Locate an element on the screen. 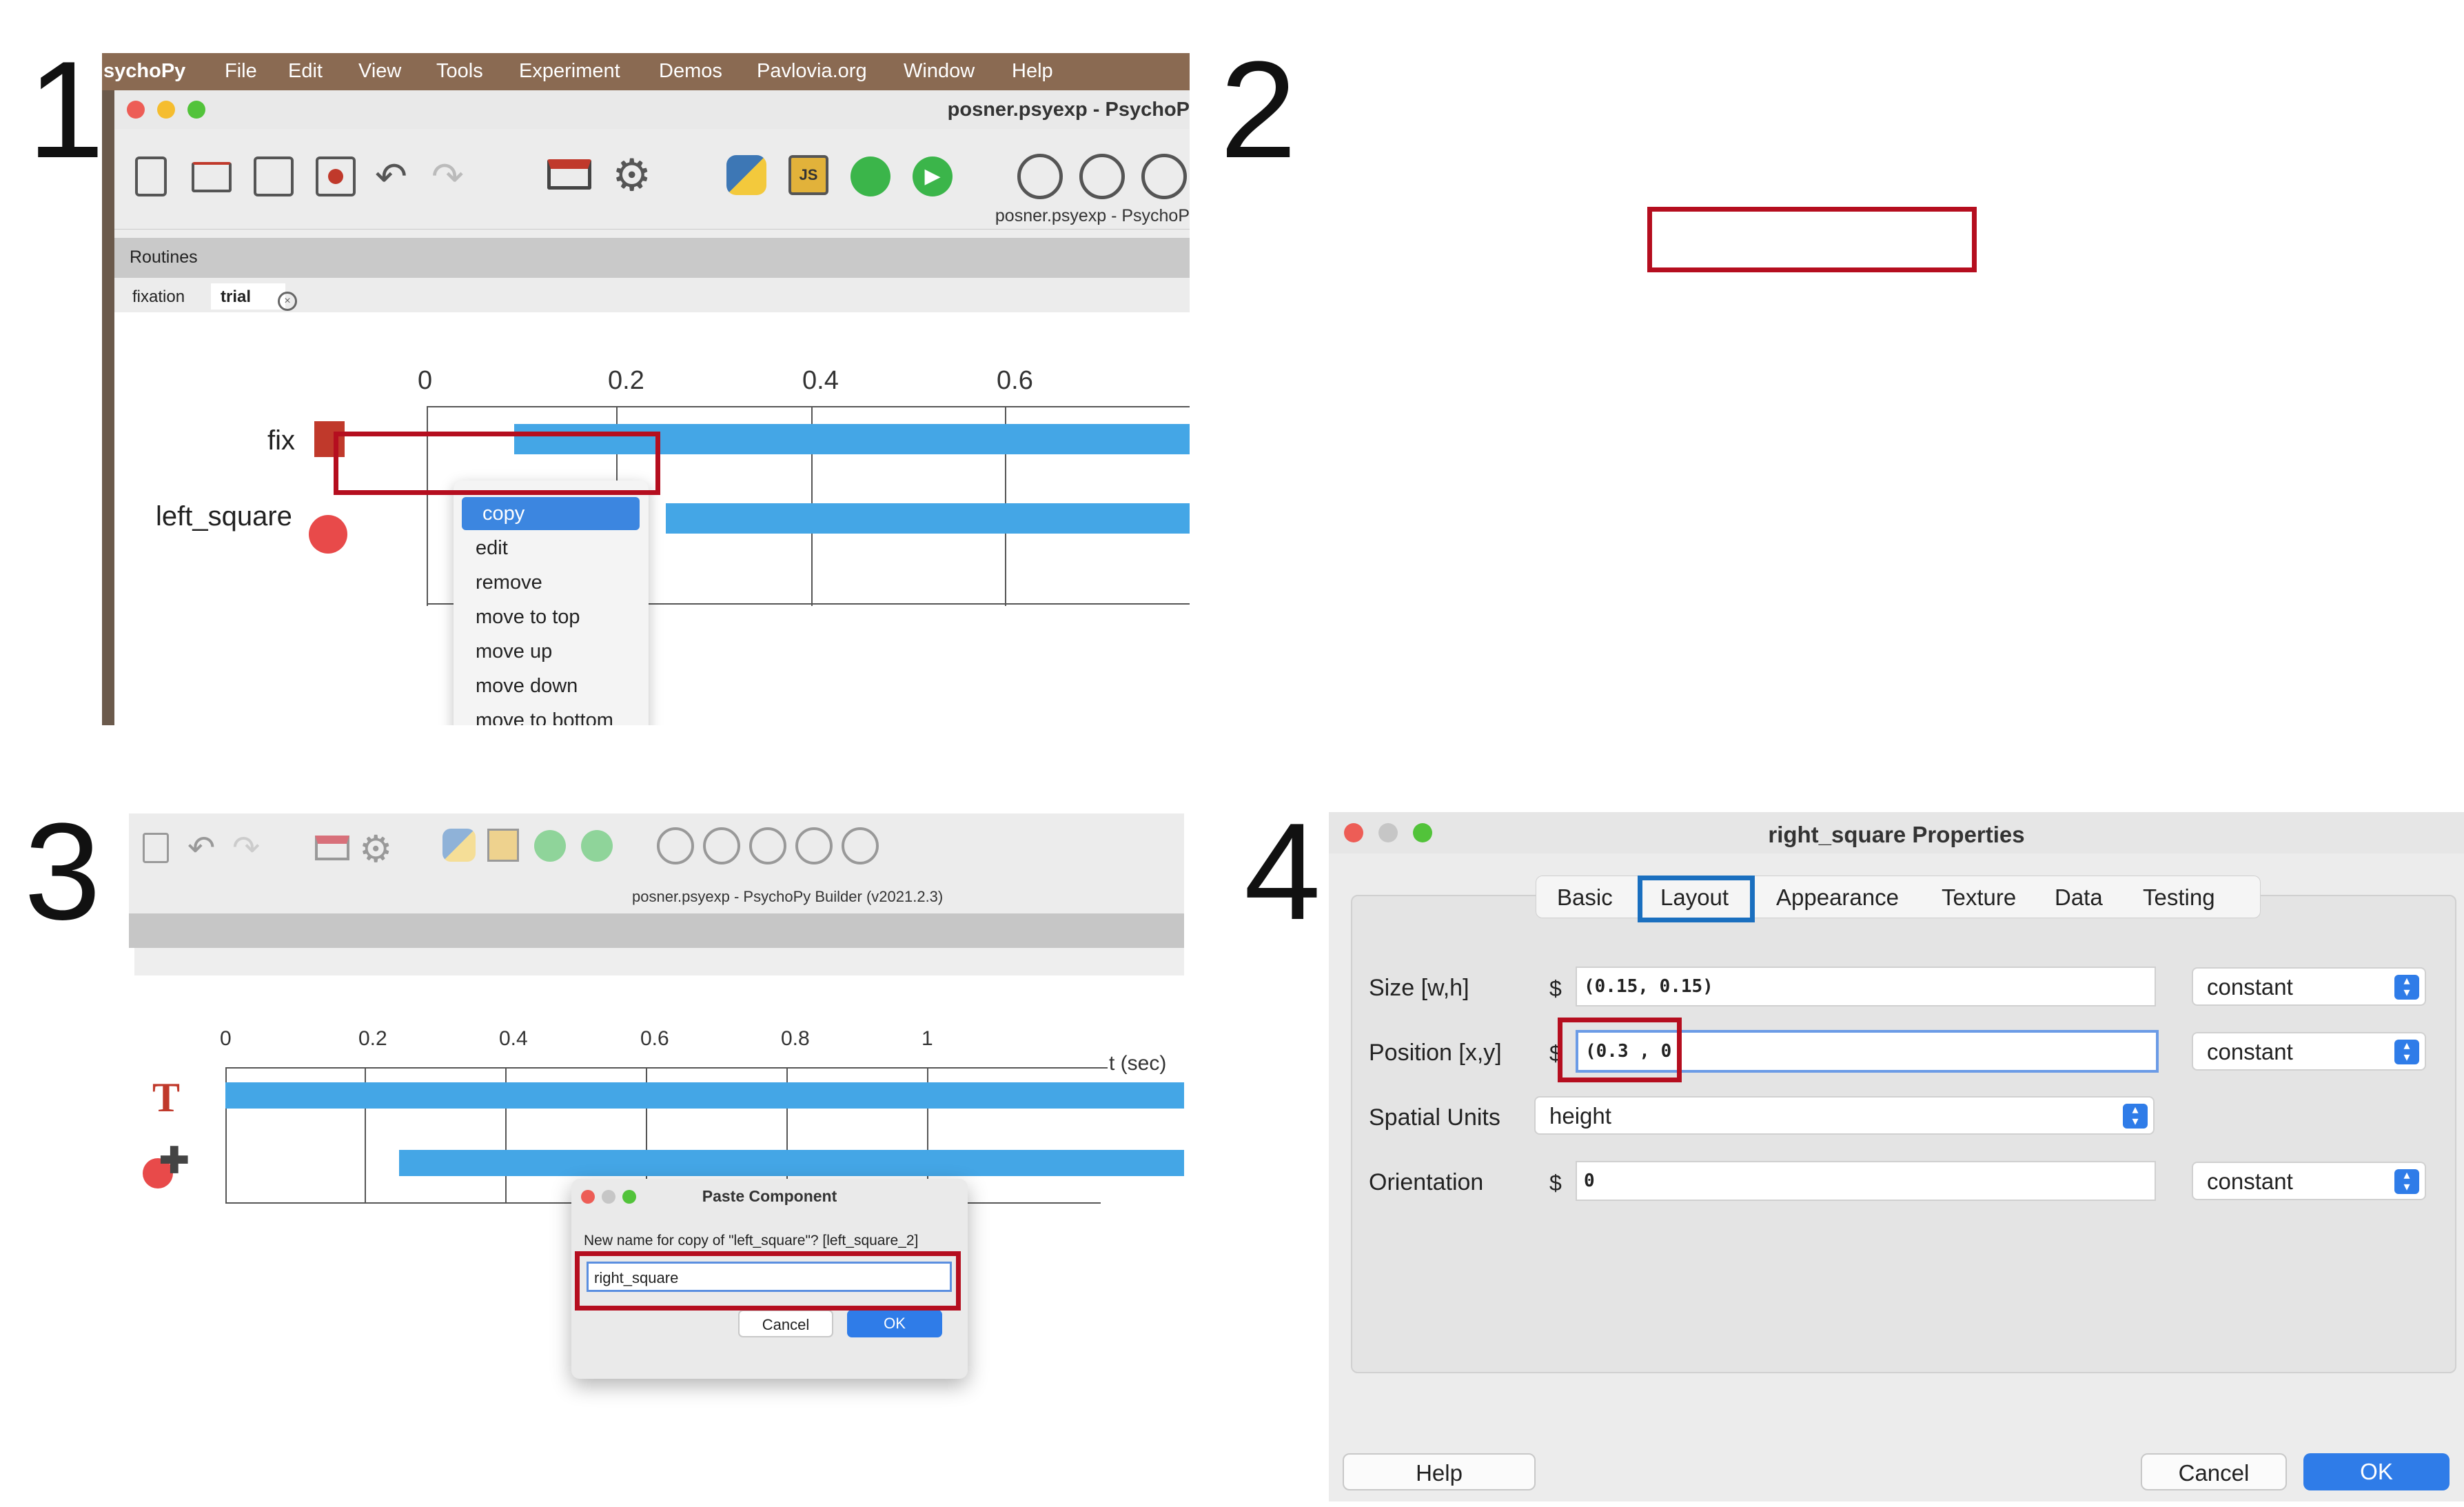 This screenshot has height=1507, width=2464. step-number-4: 4 is located at coordinates (1282, 872).